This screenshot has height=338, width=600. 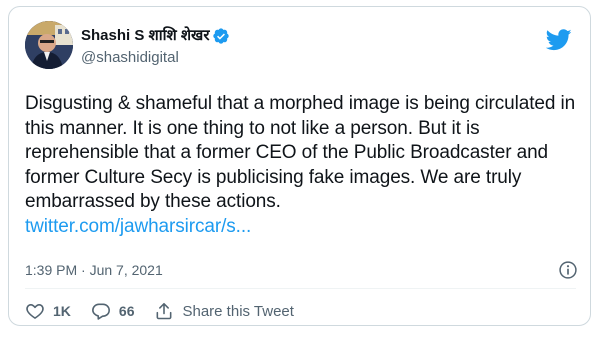 What do you see at coordinates (145, 36) in the screenshot?
I see `author-display-name: Shashi S शाशि शेखर` at bounding box center [145, 36].